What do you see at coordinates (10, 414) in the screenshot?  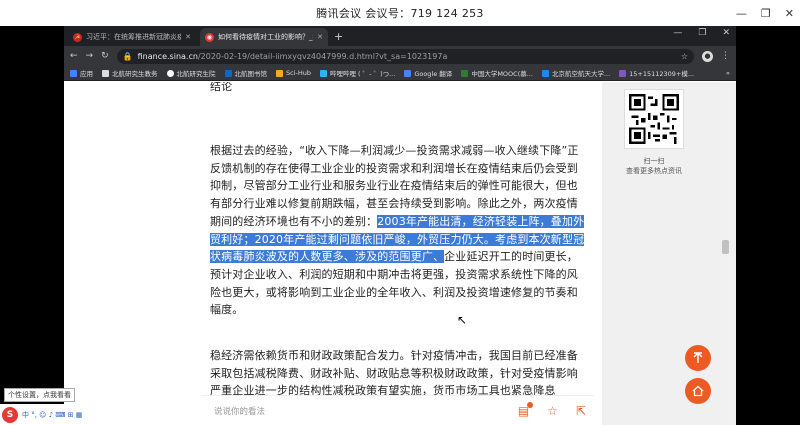 I see `sogou-logo-icon: S` at bounding box center [10, 414].